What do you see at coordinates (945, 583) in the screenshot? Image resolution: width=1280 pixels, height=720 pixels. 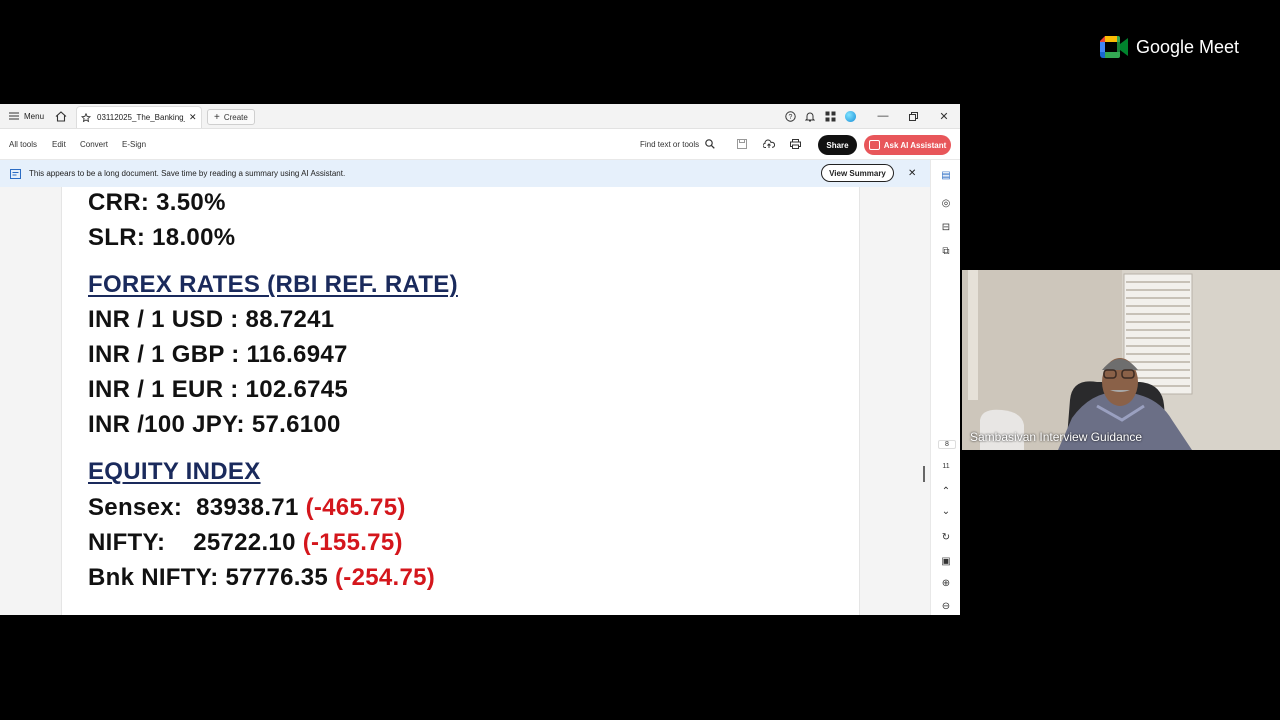 I see `zoom-in-icon: ⊕` at bounding box center [945, 583].